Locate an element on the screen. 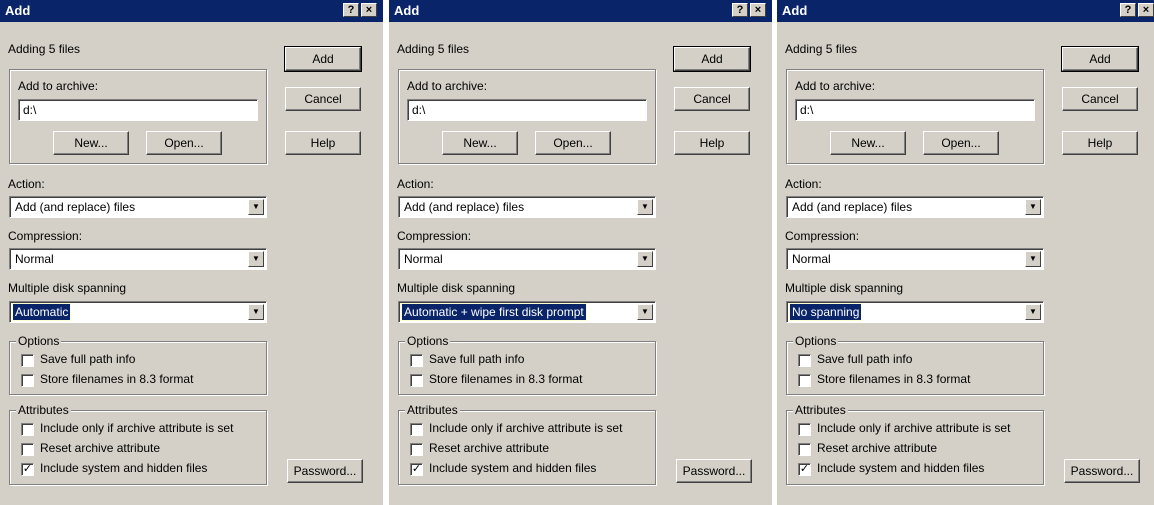  spanning-select: No spanning ▼ is located at coordinates (915, 312).